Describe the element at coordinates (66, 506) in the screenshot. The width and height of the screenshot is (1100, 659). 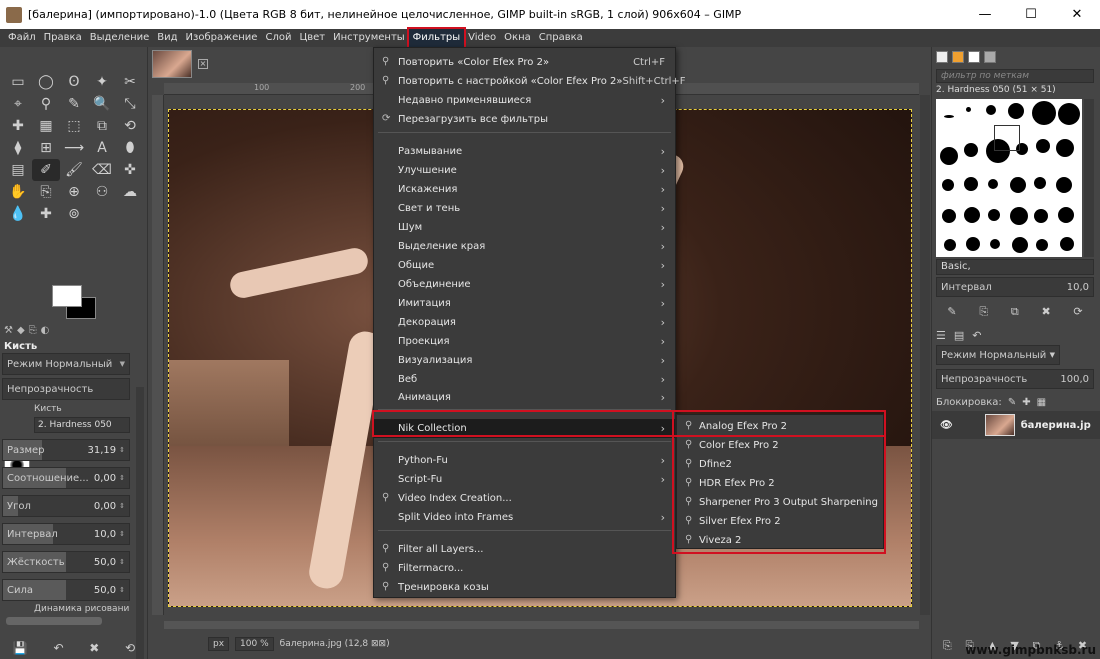
I see `angle-slider: Угол 0,00 ⇕` at that location.